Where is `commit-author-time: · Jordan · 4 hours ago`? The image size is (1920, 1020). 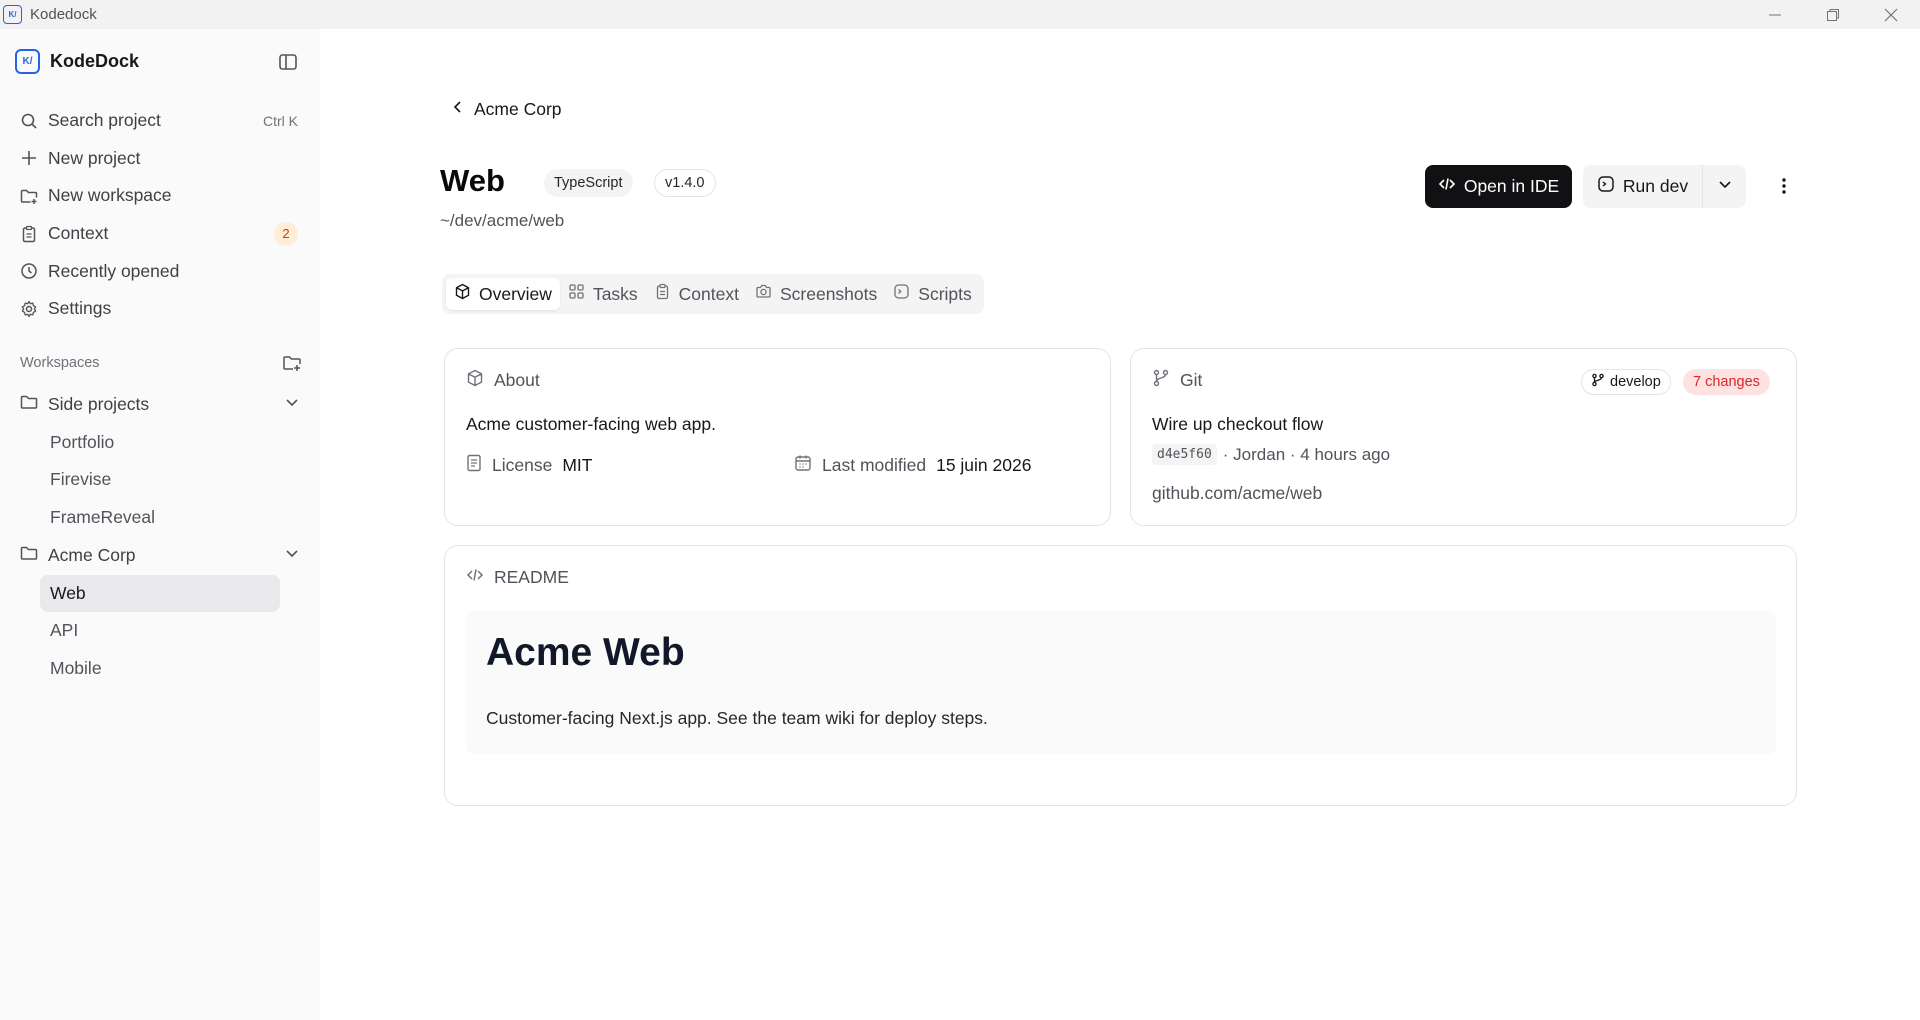 commit-author-time: · Jordan · 4 hours ago is located at coordinates (1306, 454).